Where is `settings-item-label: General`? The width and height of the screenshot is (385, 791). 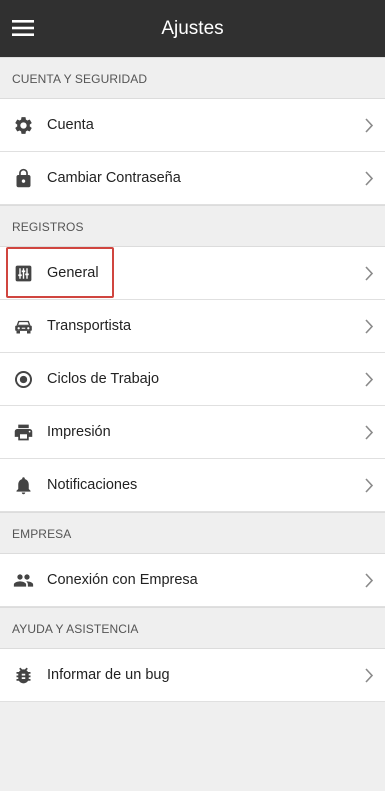
settings-item-label: General is located at coordinates (73, 273).